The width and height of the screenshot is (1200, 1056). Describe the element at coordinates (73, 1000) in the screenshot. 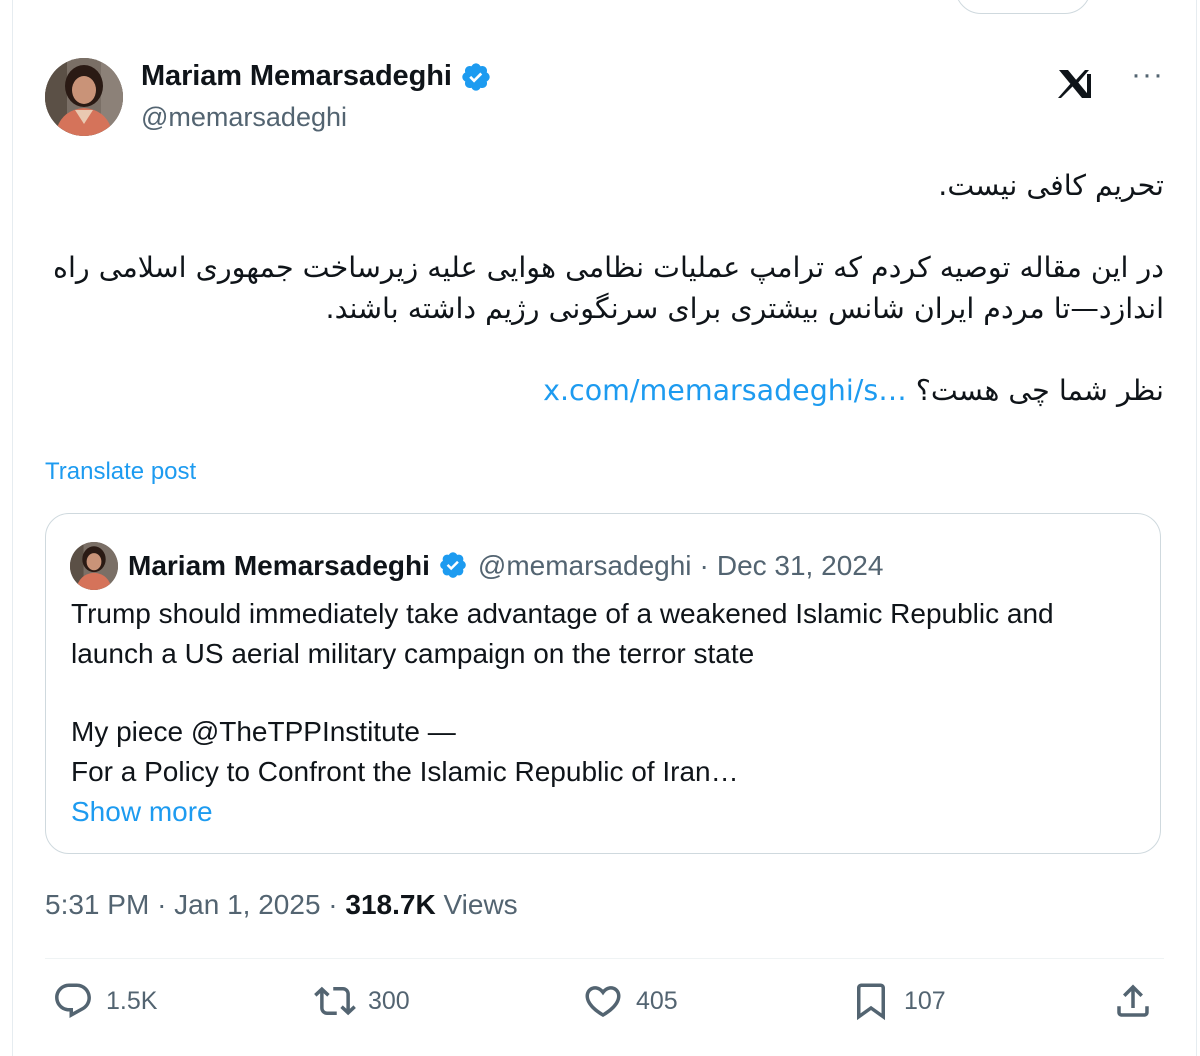

I see `reply-icon` at that location.